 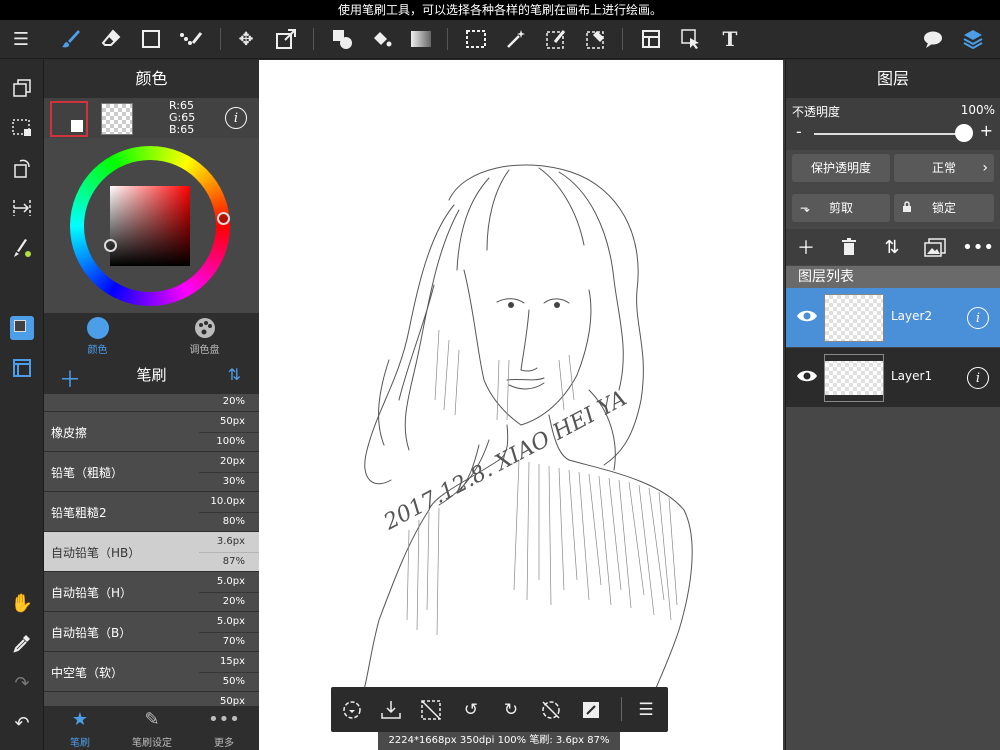 What do you see at coordinates (889, 134) in the screenshot?
I see `opacity-slider-track` at bounding box center [889, 134].